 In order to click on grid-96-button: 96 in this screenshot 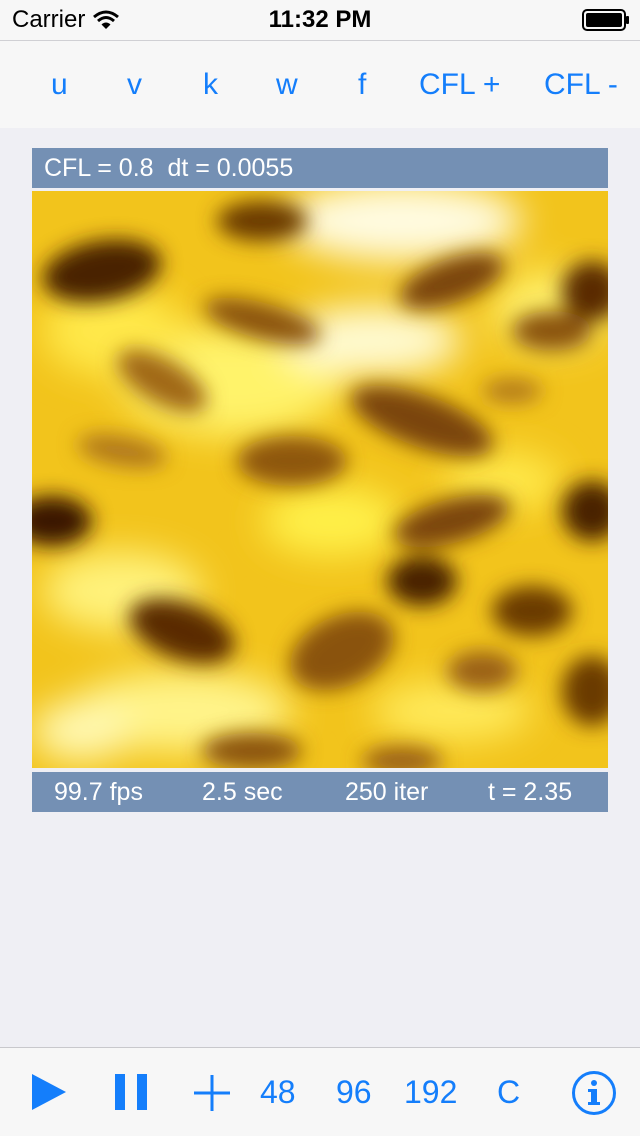, I will do `click(354, 1092)`.